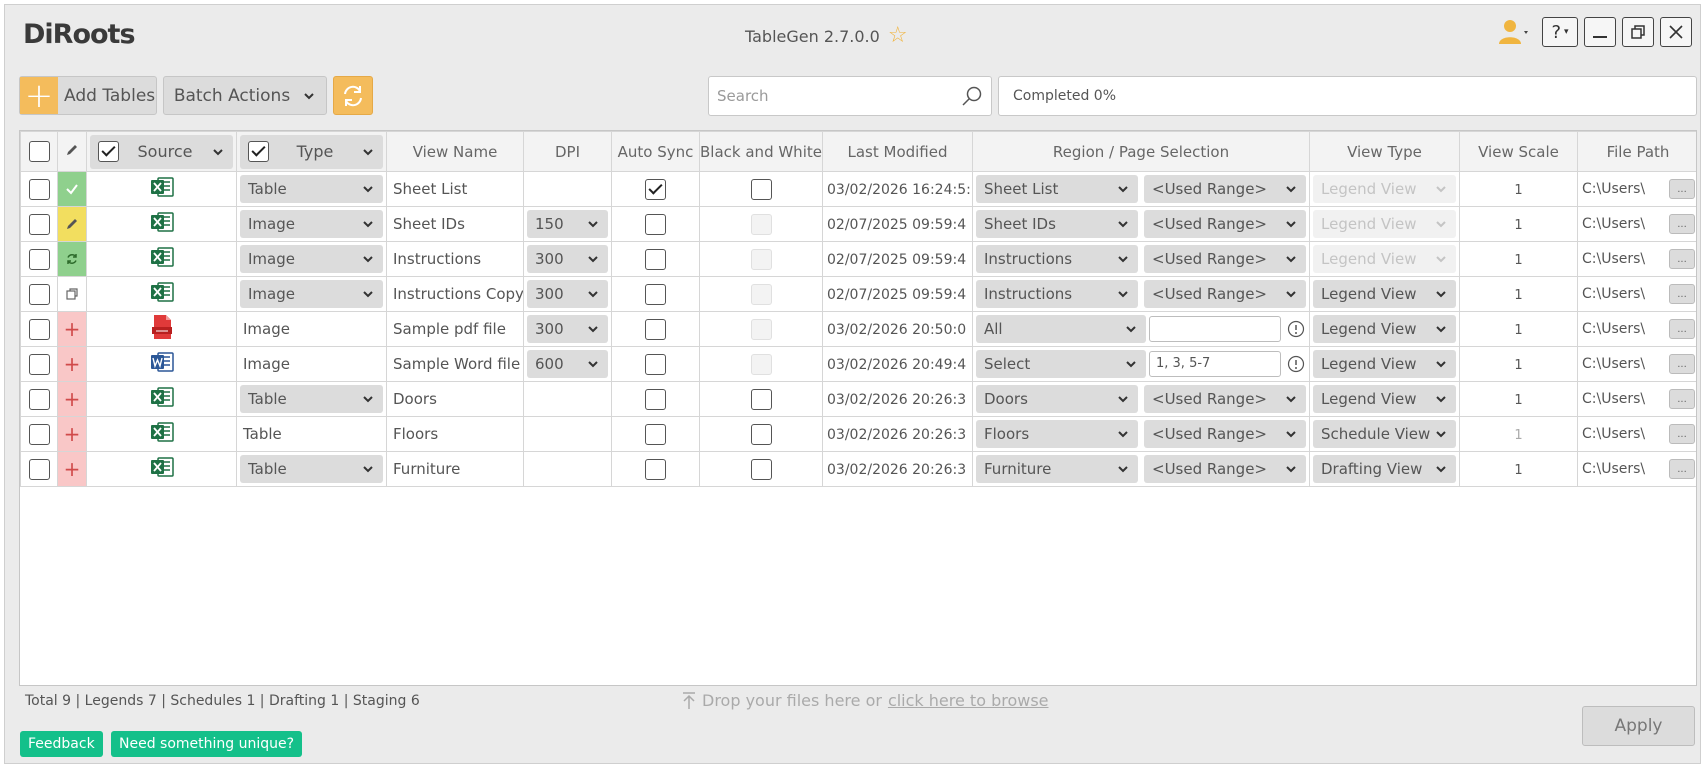 This screenshot has width=1708, height=766. Describe the element at coordinates (108, 151) in the screenshot. I see `source-checkbox` at that location.